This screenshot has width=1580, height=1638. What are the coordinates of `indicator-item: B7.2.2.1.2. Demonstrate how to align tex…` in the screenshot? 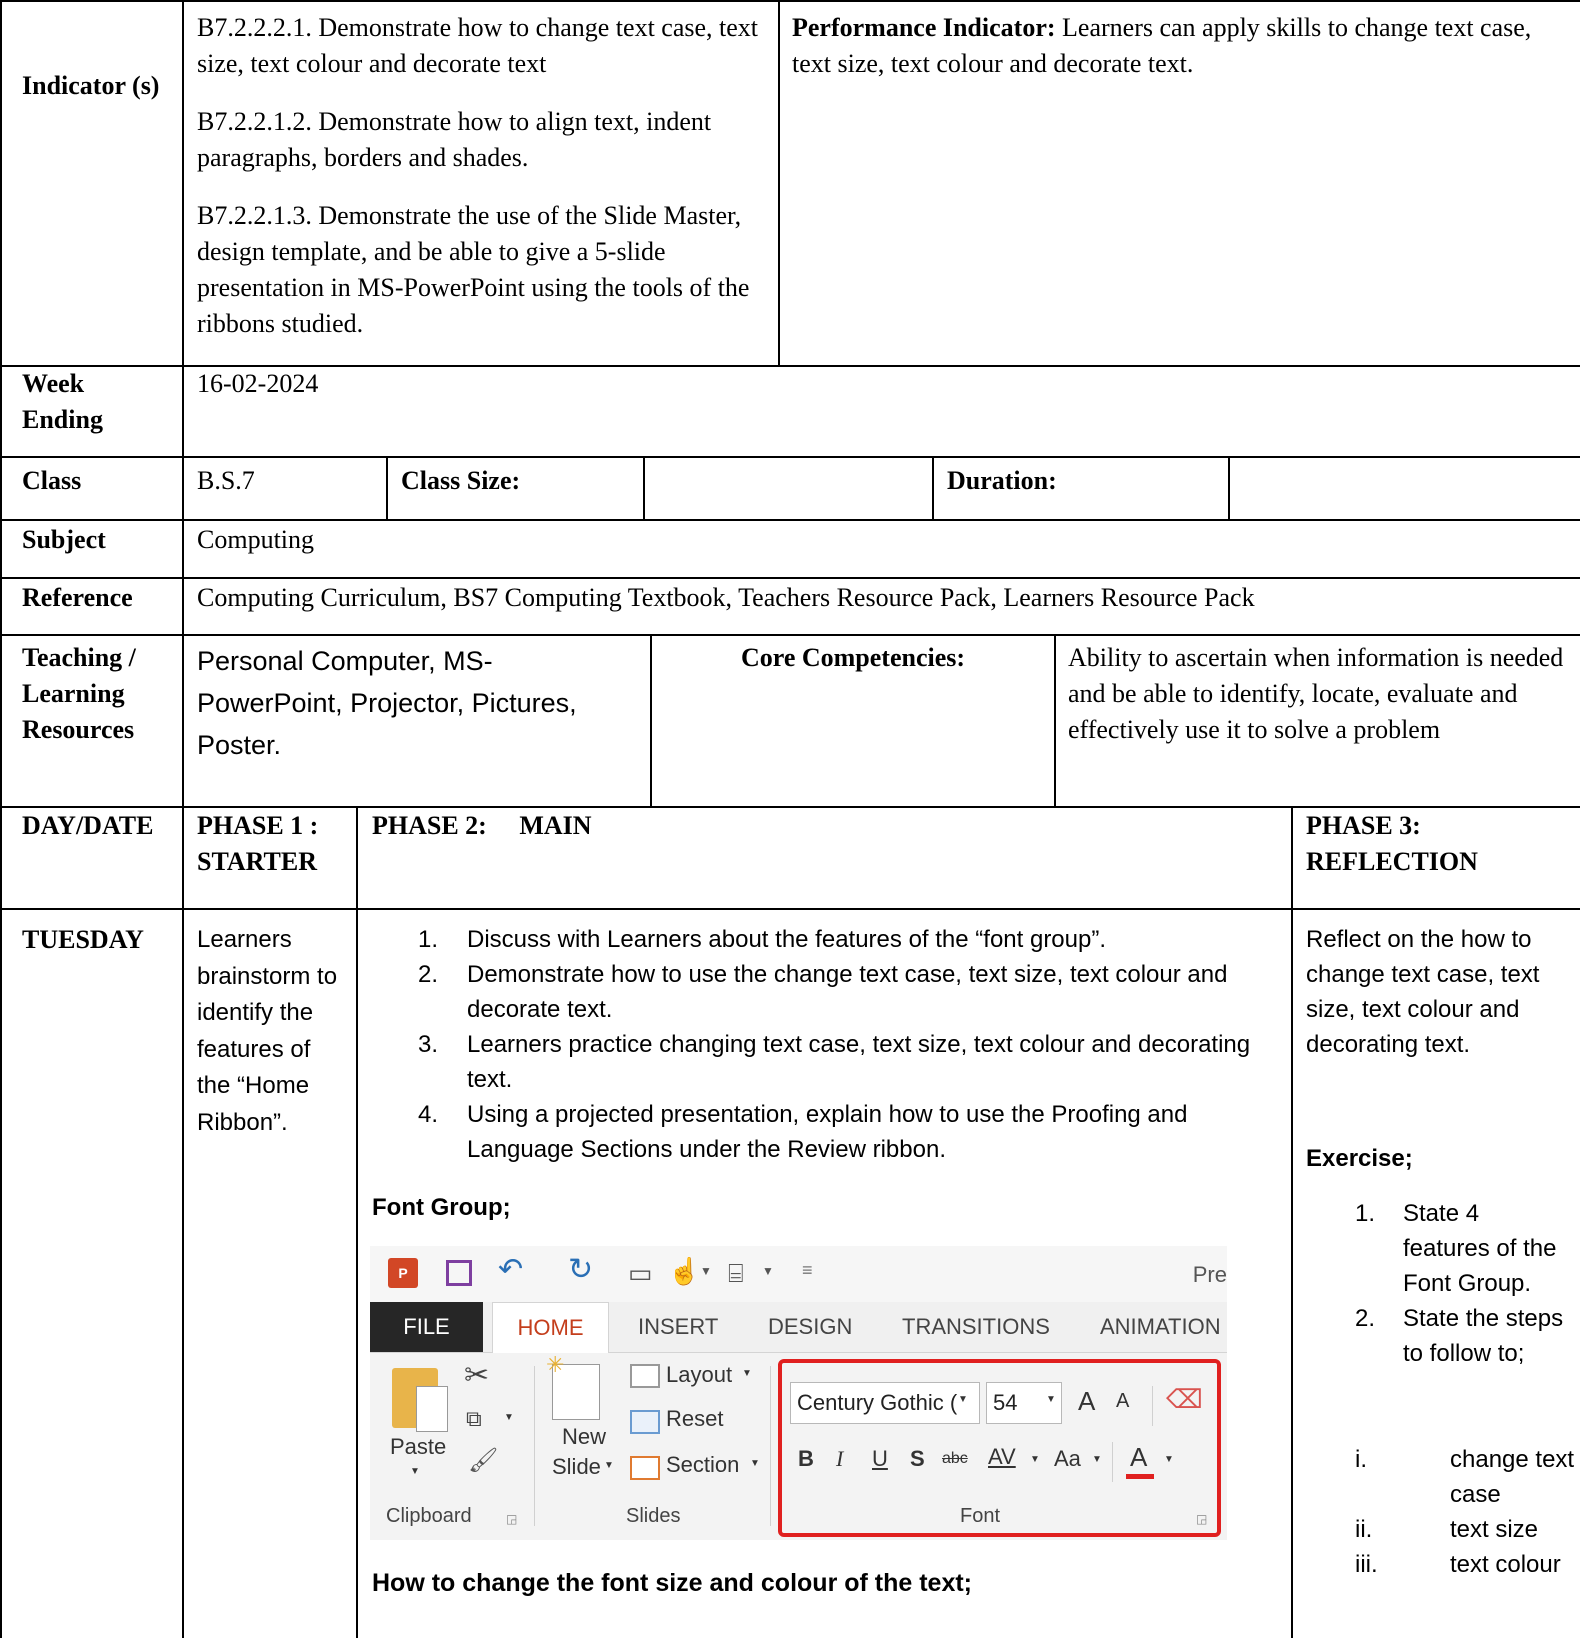 It's located at (454, 139).